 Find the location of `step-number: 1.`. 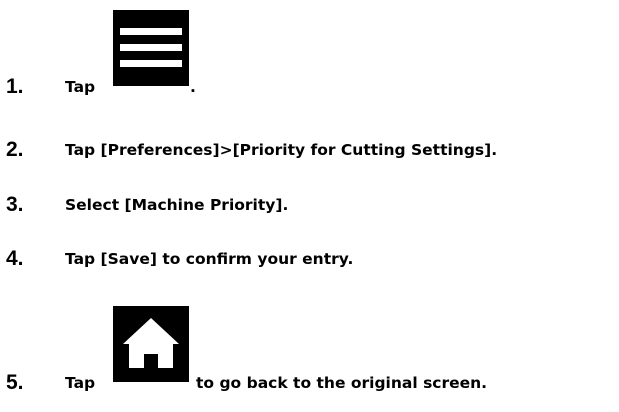

step-number: 1. is located at coordinates (15, 86).